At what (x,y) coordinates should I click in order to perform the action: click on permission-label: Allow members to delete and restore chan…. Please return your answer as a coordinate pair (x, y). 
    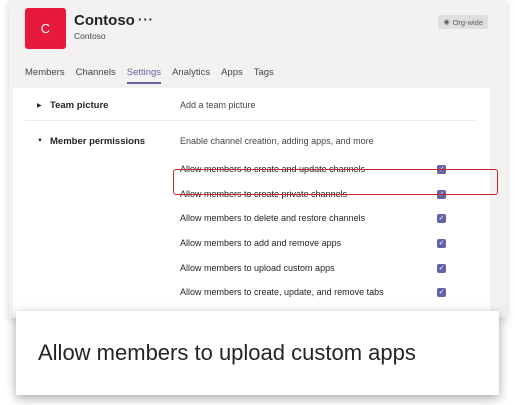
    Looking at the image, I should click on (273, 218).